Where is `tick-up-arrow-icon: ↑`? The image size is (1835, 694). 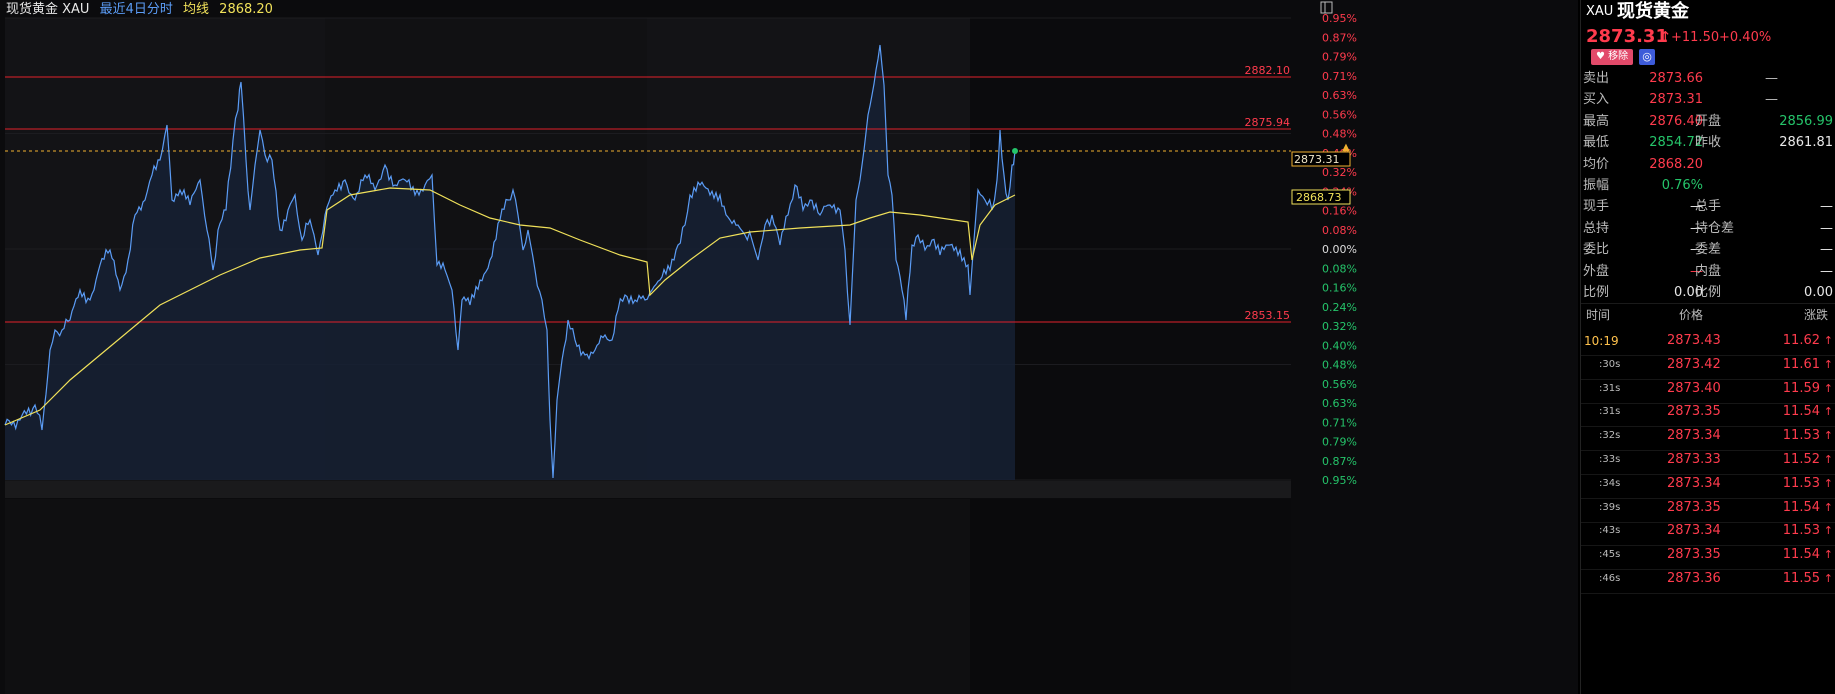 tick-up-arrow-icon: ↑ is located at coordinates (1828, 578).